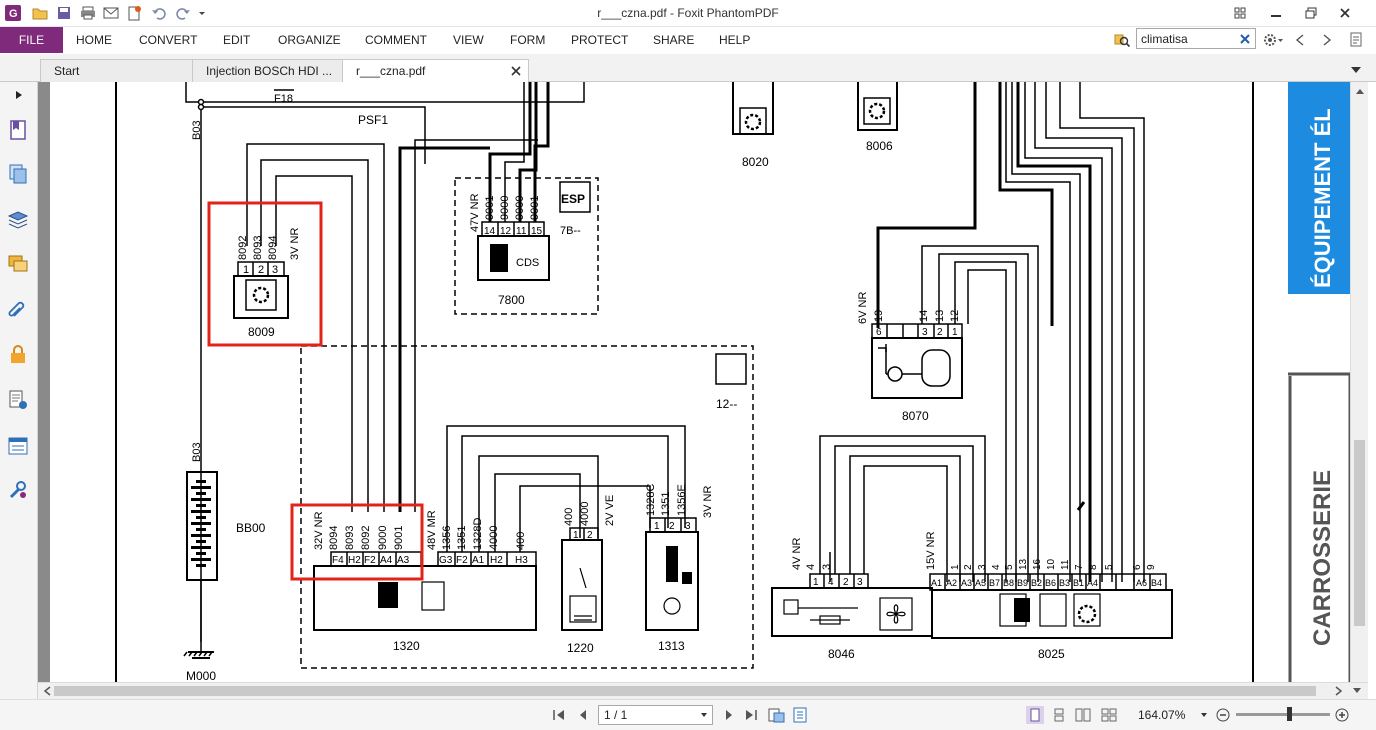 The height and width of the screenshot is (730, 1376). What do you see at coordinates (18, 220) in the screenshot?
I see `layers-icon` at bounding box center [18, 220].